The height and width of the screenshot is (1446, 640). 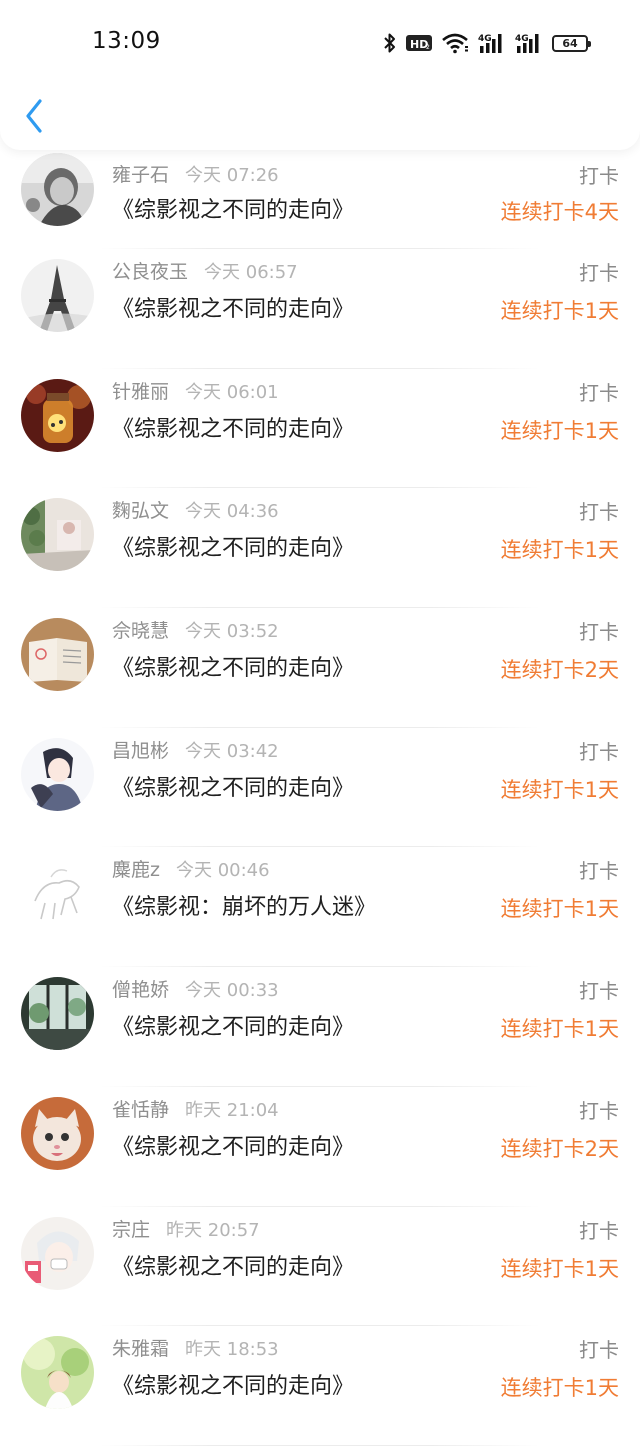 I want to click on user-meta: 雍子石 今天 07:26, so click(x=195, y=173).